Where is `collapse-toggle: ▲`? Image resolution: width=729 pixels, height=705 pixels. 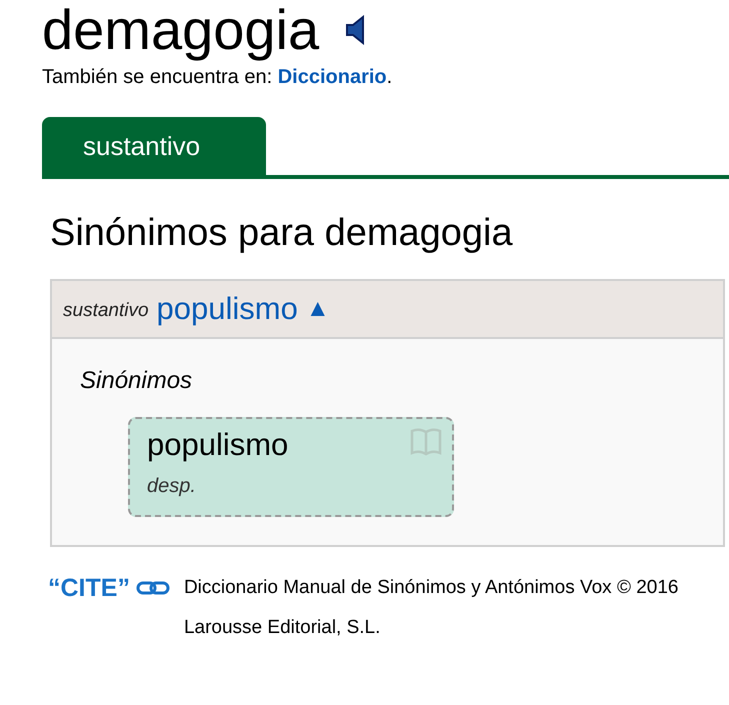 collapse-toggle: ▲ is located at coordinates (318, 309).